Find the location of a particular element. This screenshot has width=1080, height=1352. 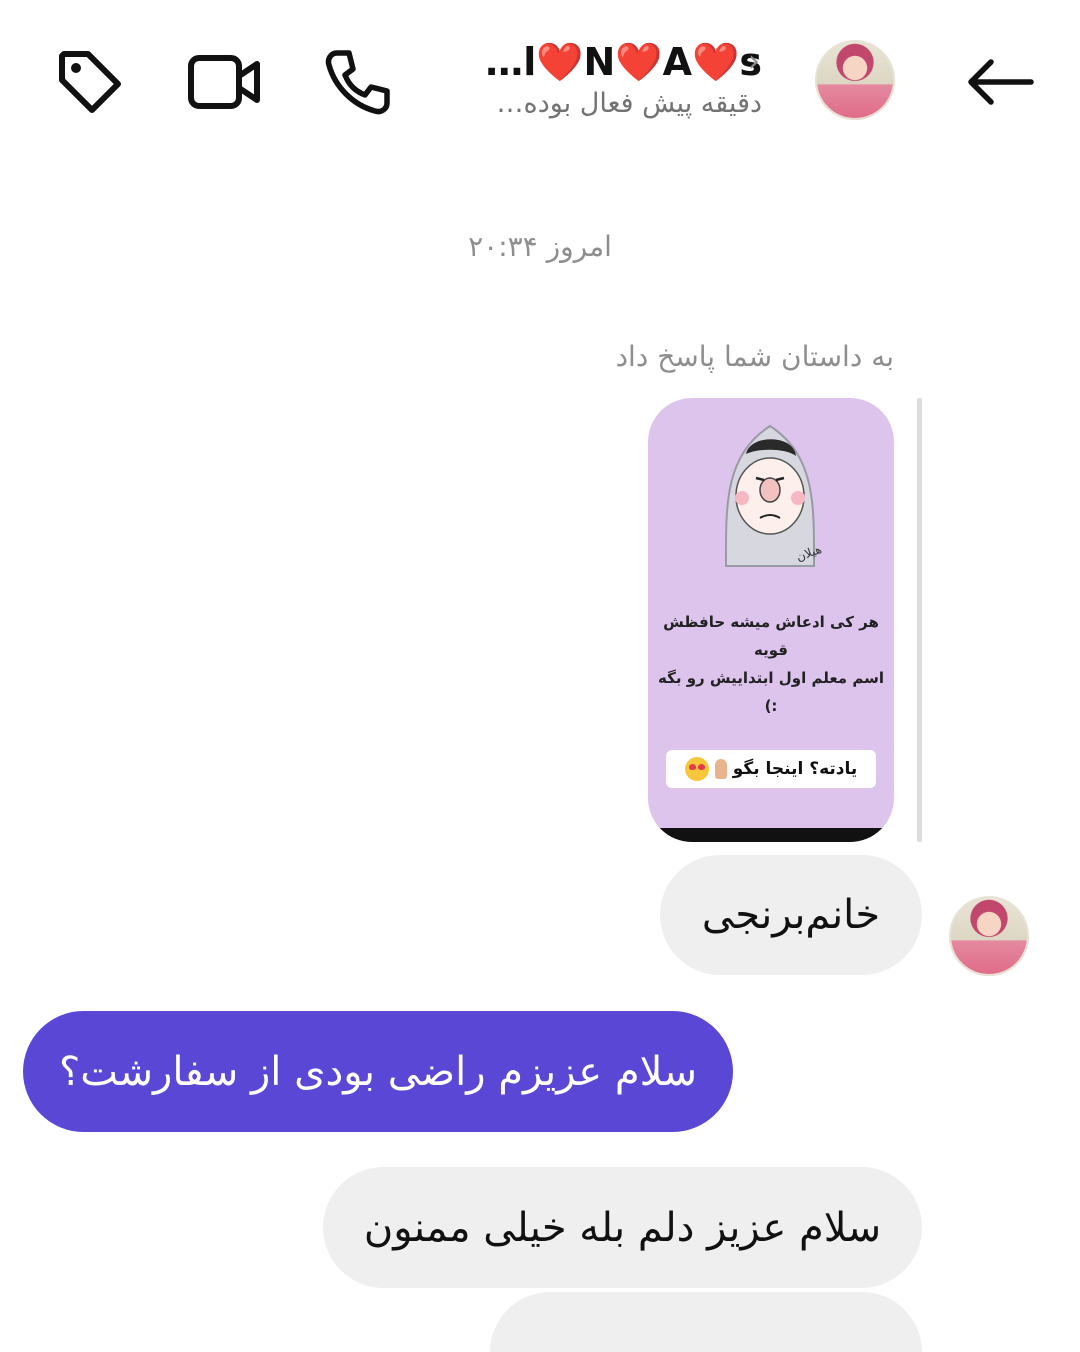

heart-eyes-emoji-icon is located at coordinates (696, 769).